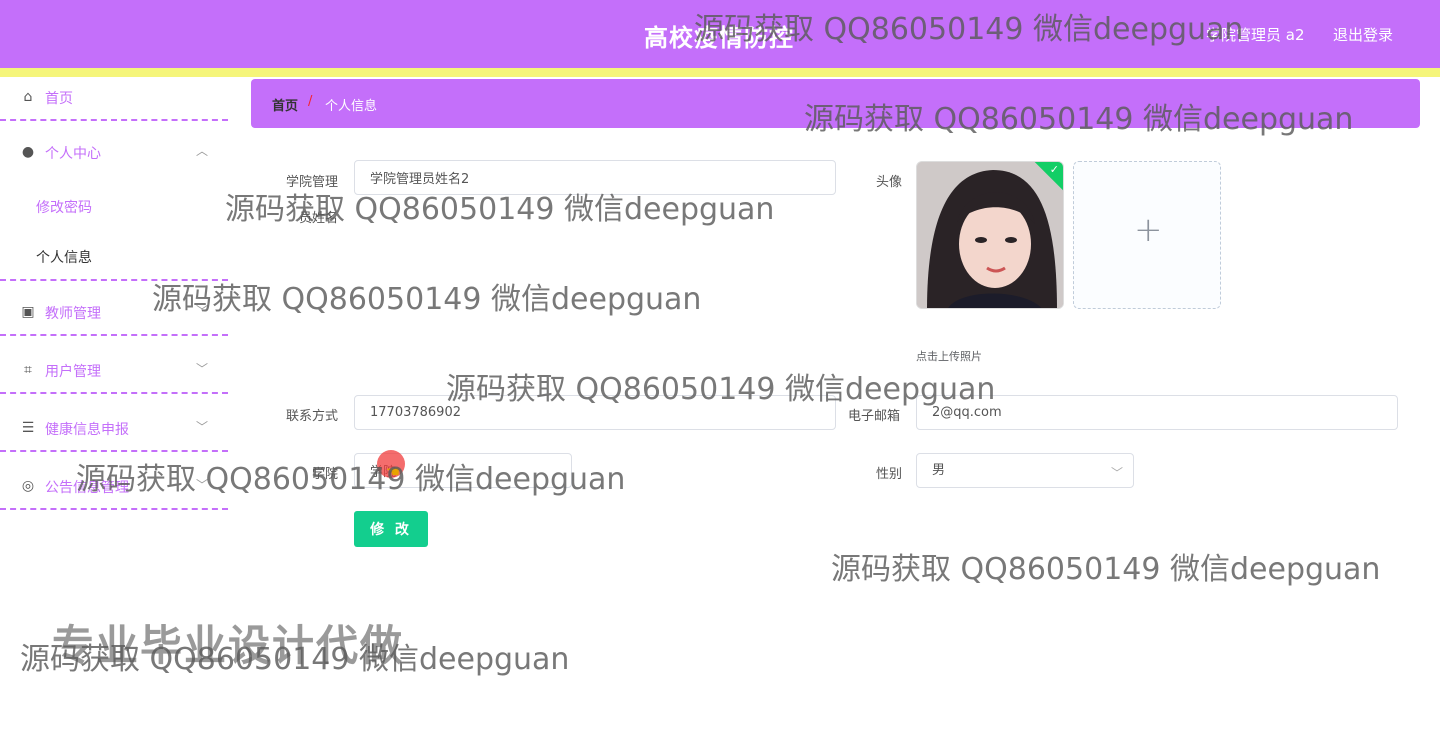  I want to click on sidebar-subitem-personal-info: 个人信息, so click(64, 257).